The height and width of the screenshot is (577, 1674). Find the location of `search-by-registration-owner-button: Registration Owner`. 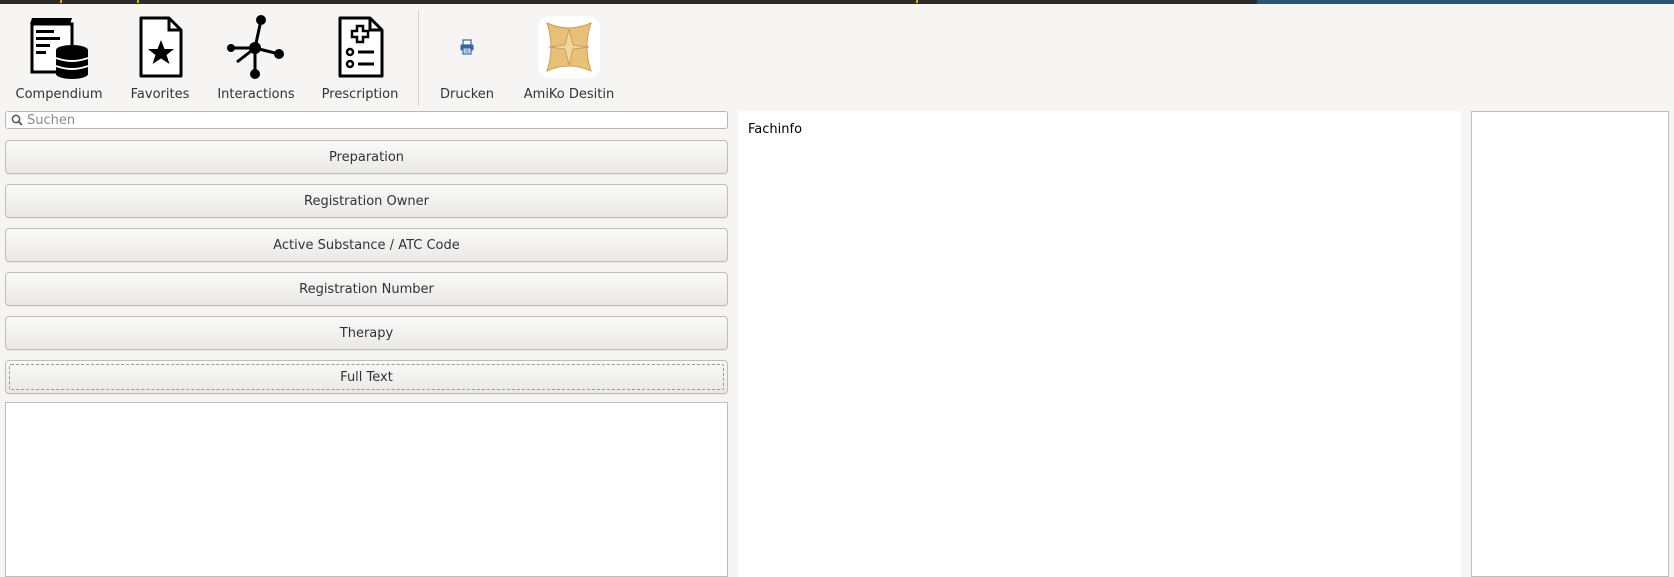

search-by-registration-owner-button: Registration Owner is located at coordinates (366, 201).